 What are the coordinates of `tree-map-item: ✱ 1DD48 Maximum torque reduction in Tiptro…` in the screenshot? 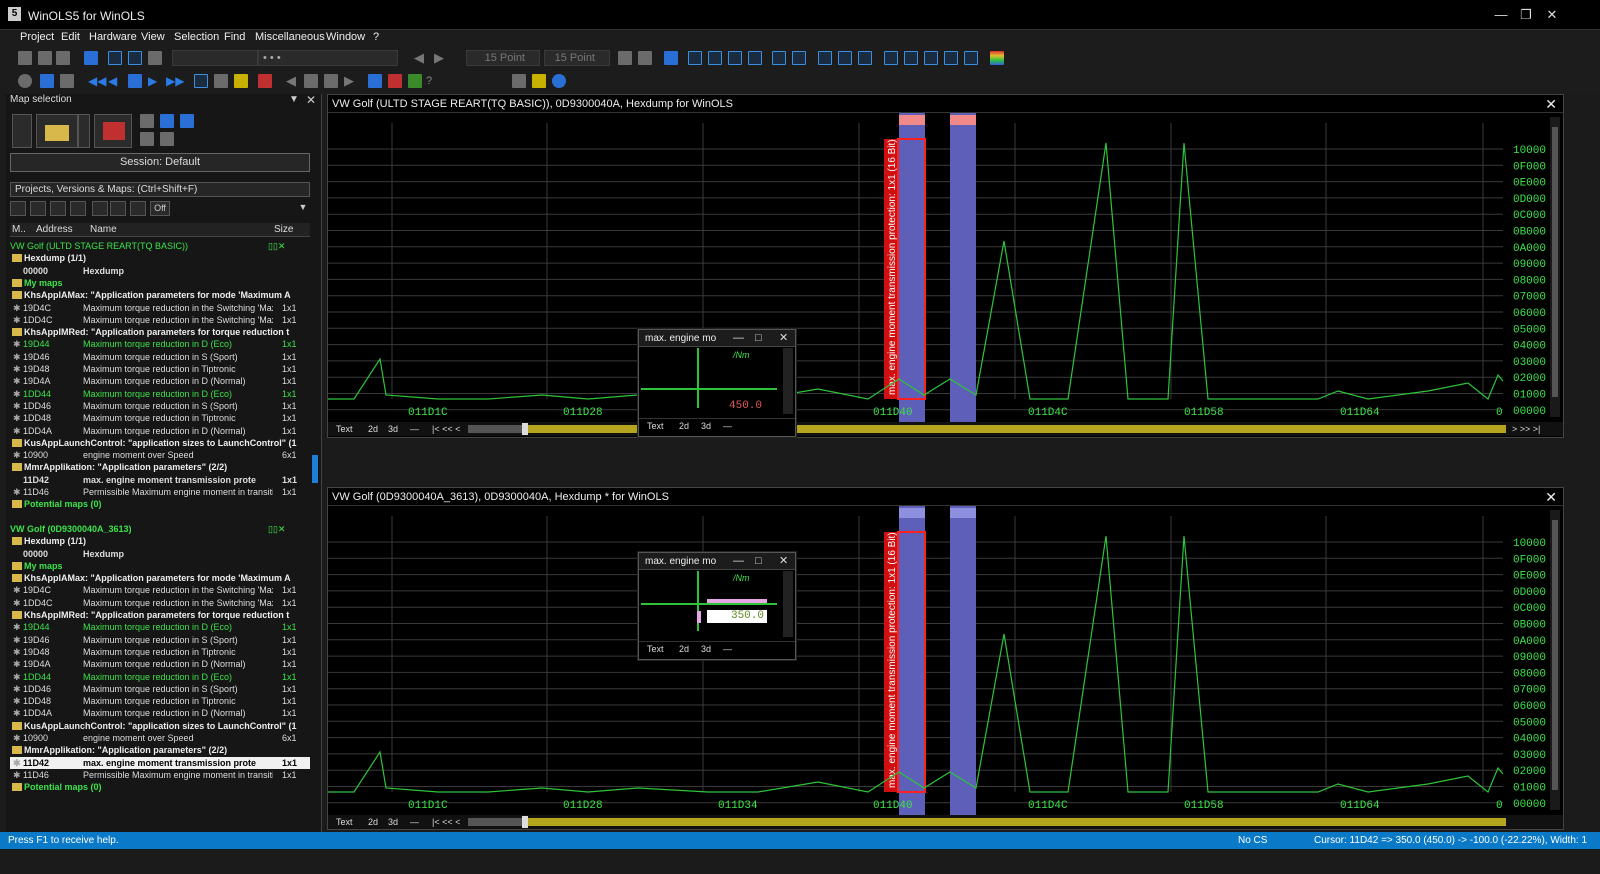 It's located at (160, 418).